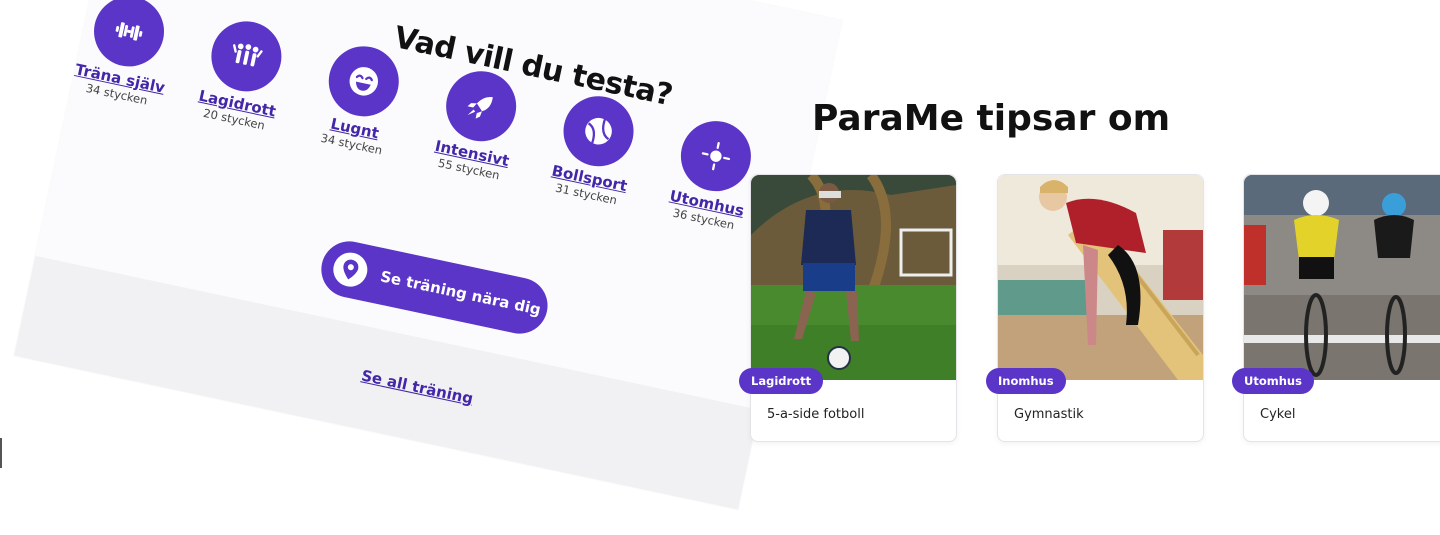 The width and height of the screenshot is (1440, 535). What do you see at coordinates (1049, 414) in the screenshot?
I see `card-title: Gymnastik` at bounding box center [1049, 414].